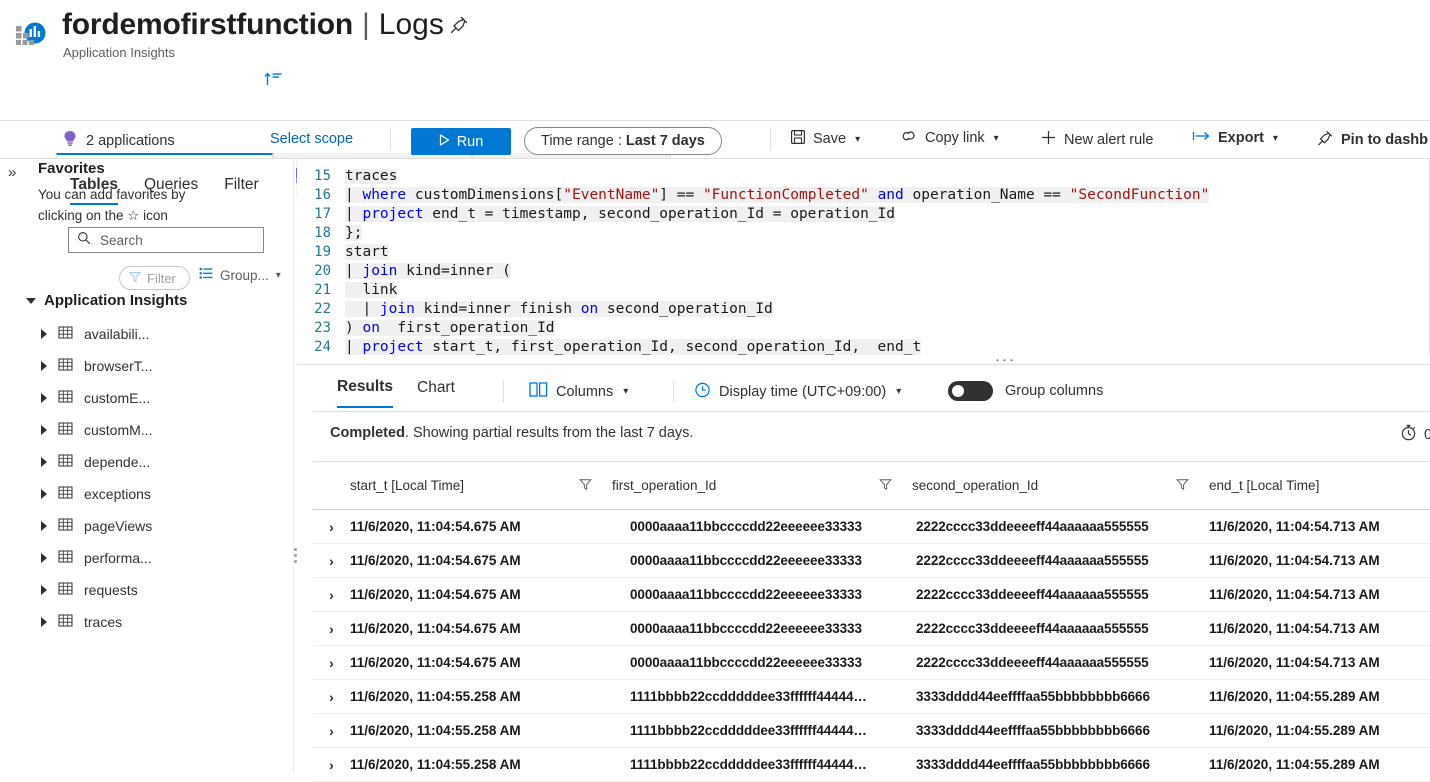  Describe the element at coordinates (106, 300) in the screenshot. I see `sidebar-group-application-insights: Application Insights` at that location.